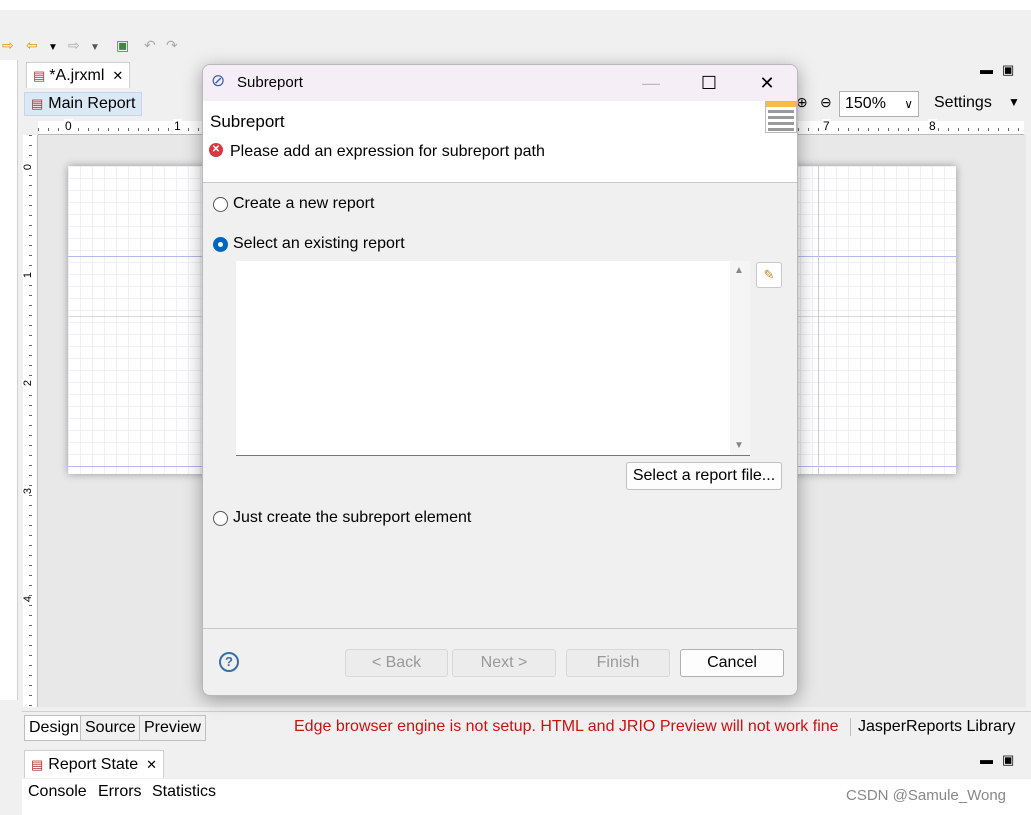 This screenshot has height=815, width=1031. What do you see at coordinates (216, 150) in the screenshot?
I see `error-icon: ✕` at bounding box center [216, 150].